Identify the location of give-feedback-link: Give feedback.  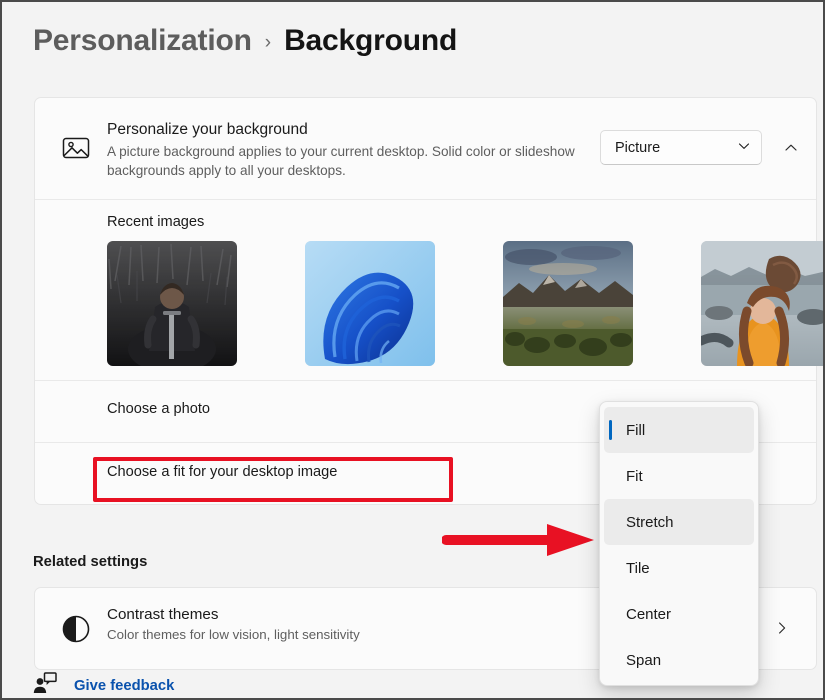
(104, 685).